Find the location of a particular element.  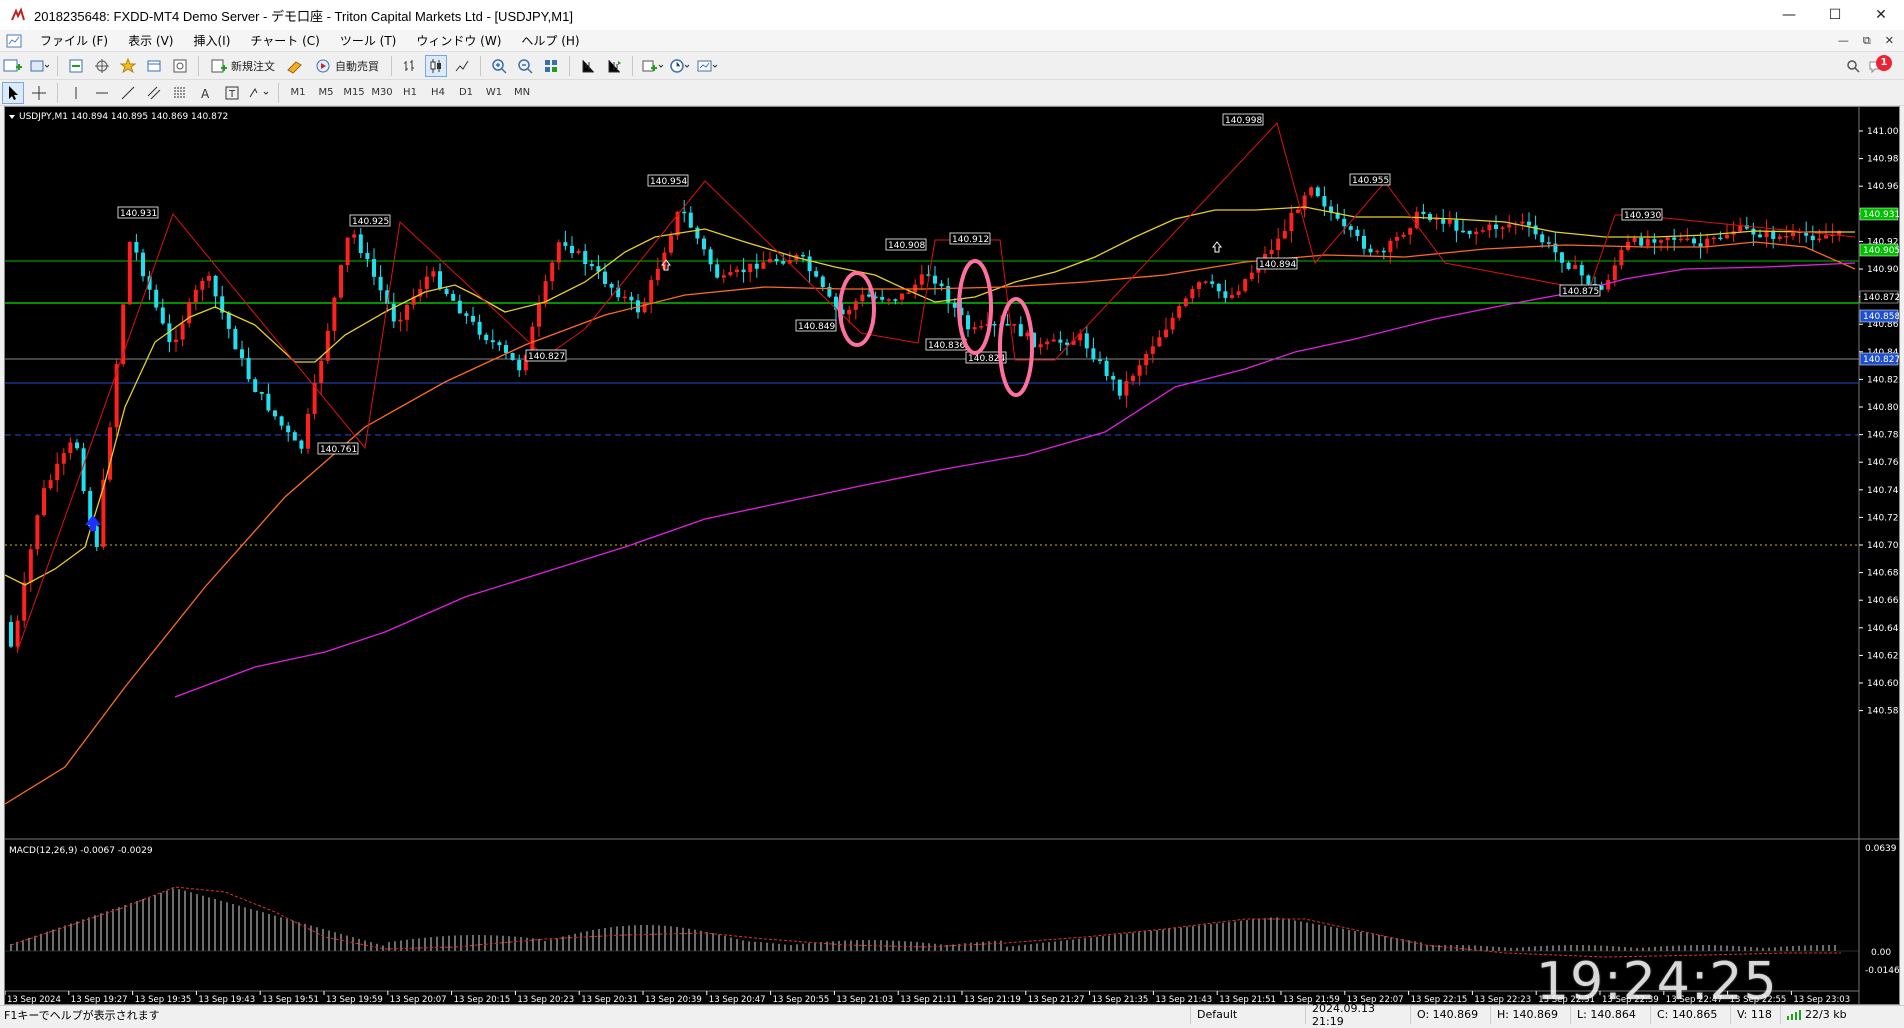

arrows-button is located at coordinates (259, 93).